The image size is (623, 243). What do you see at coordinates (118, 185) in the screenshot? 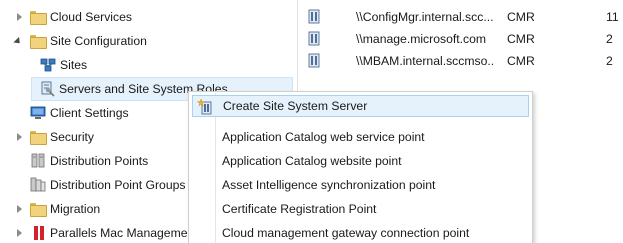
I see `tree-item-label: Distribution Point Groups` at bounding box center [118, 185].